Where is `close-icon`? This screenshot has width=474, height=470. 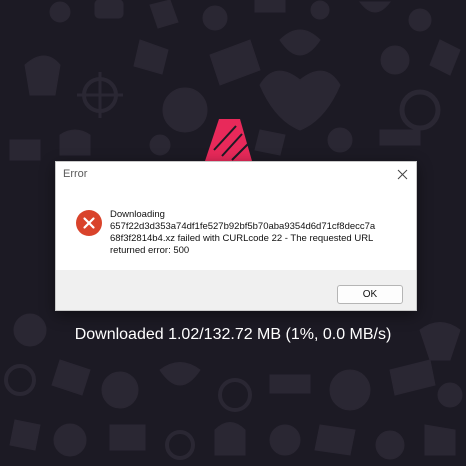 close-icon is located at coordinates (402, 174).